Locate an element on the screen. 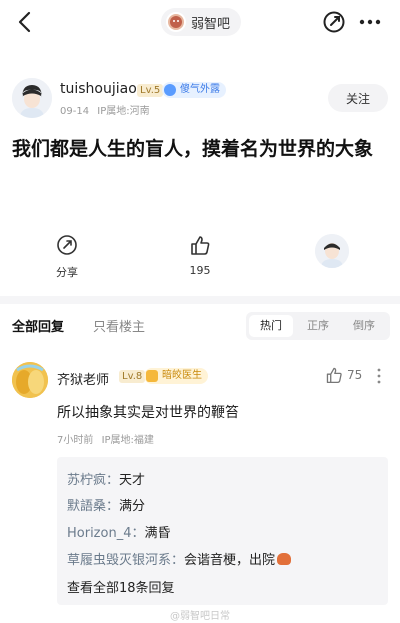  watermark: @弱智吧日常 is located at coordinates (200, 616).